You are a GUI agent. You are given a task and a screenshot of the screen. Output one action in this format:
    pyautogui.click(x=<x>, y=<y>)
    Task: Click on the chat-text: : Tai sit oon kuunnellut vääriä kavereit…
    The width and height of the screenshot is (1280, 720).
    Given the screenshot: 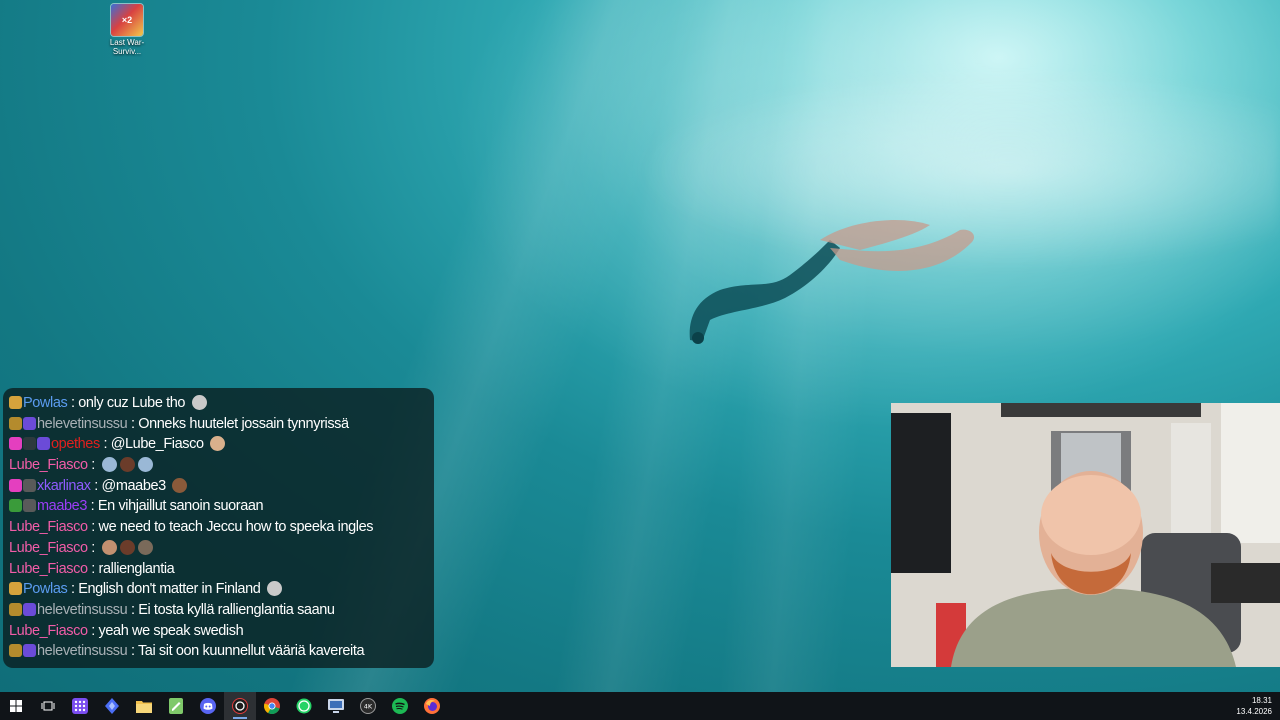 What is the action you would take?
    pyautogui.click(x=246, y=651)
    